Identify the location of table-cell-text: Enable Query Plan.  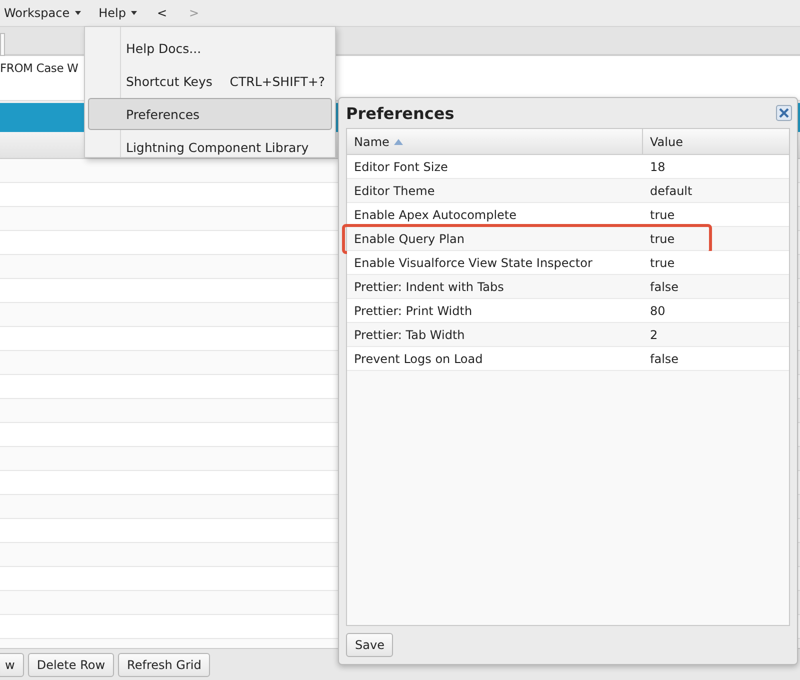
(409, 239).